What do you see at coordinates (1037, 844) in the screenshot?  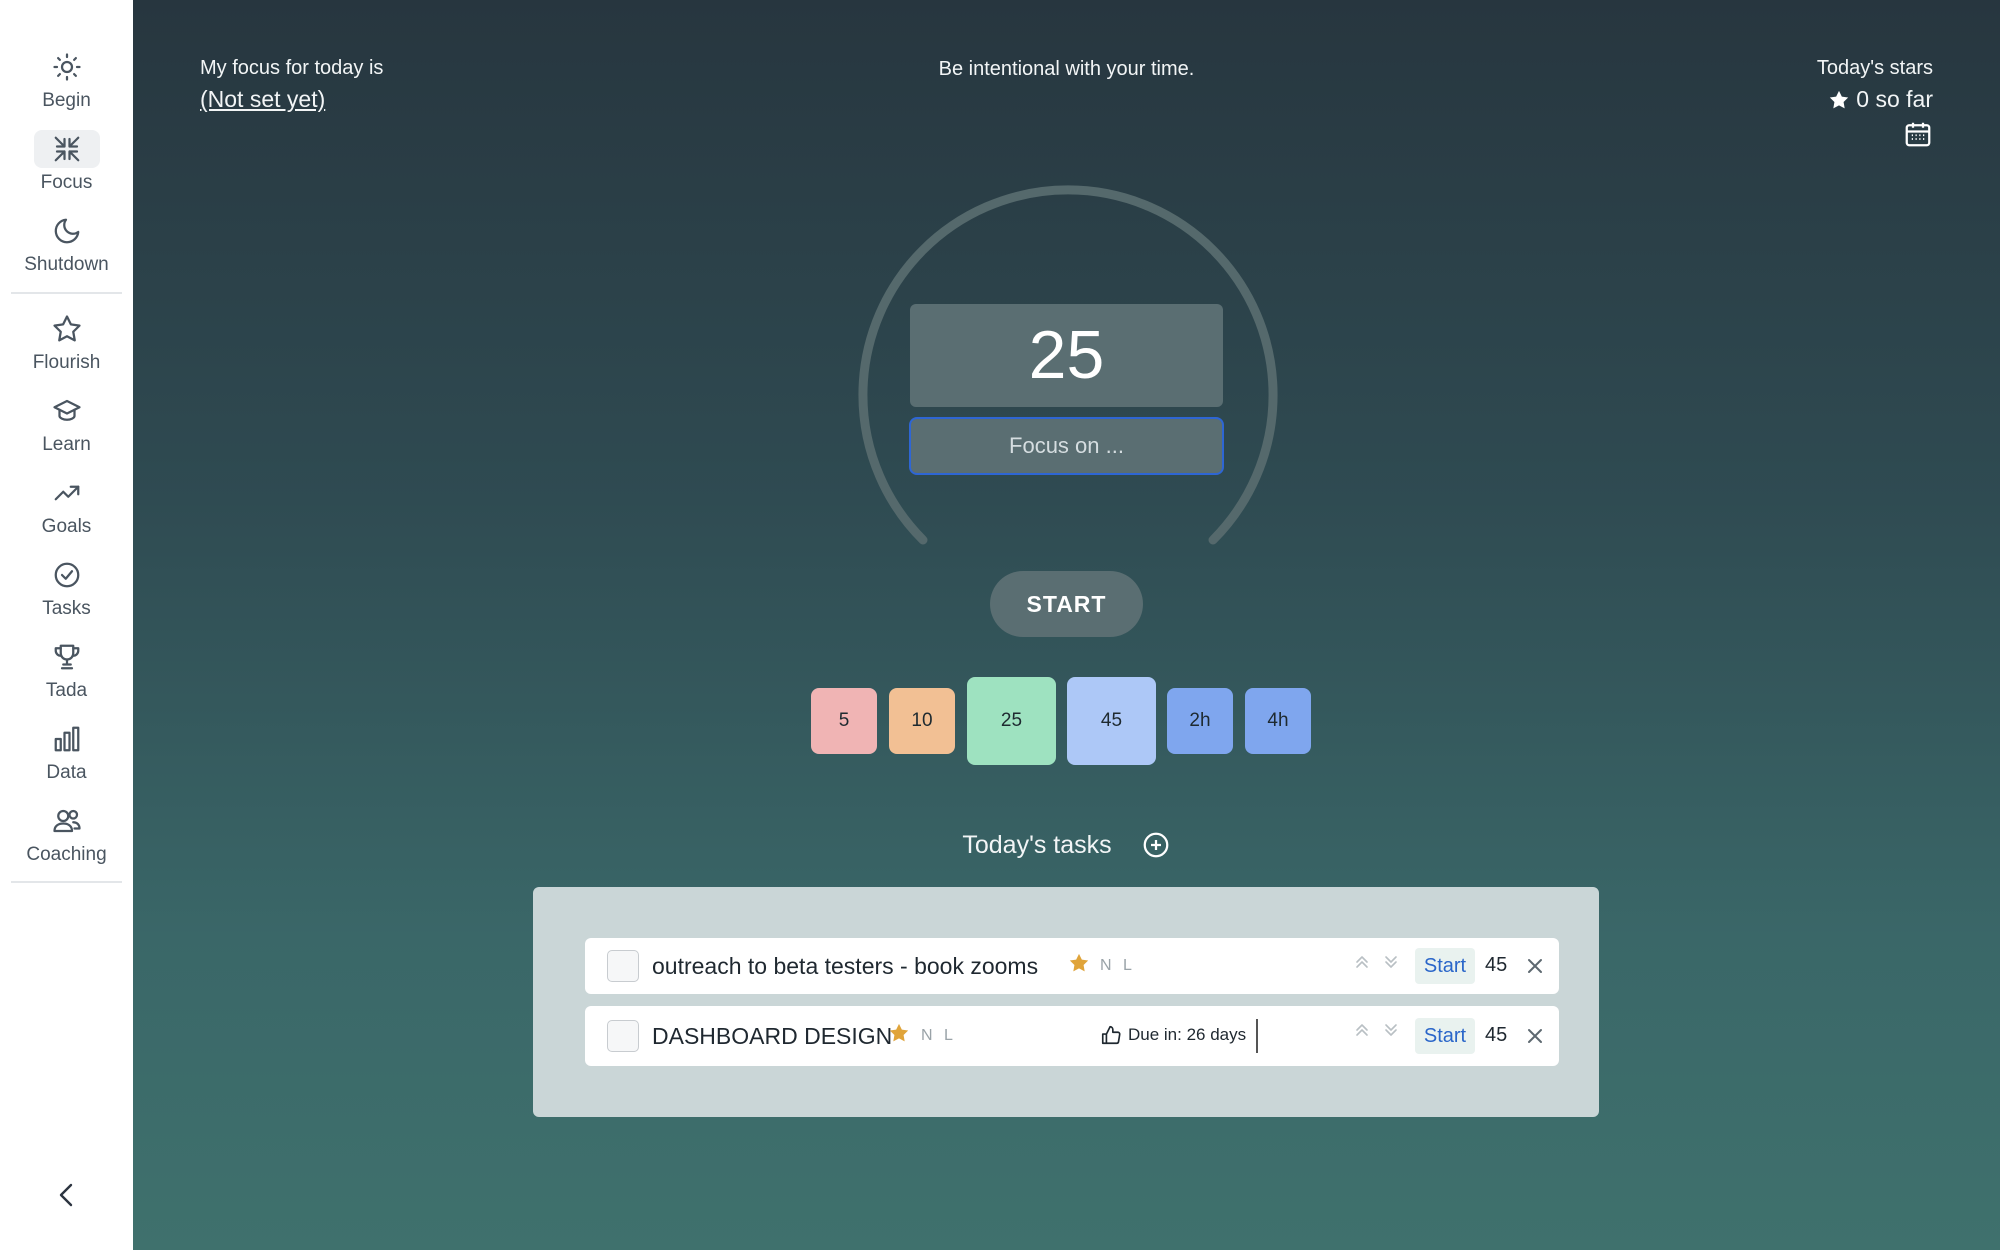 I see `tasks-title: Today's tasks` at bounding box center [1037, 844].